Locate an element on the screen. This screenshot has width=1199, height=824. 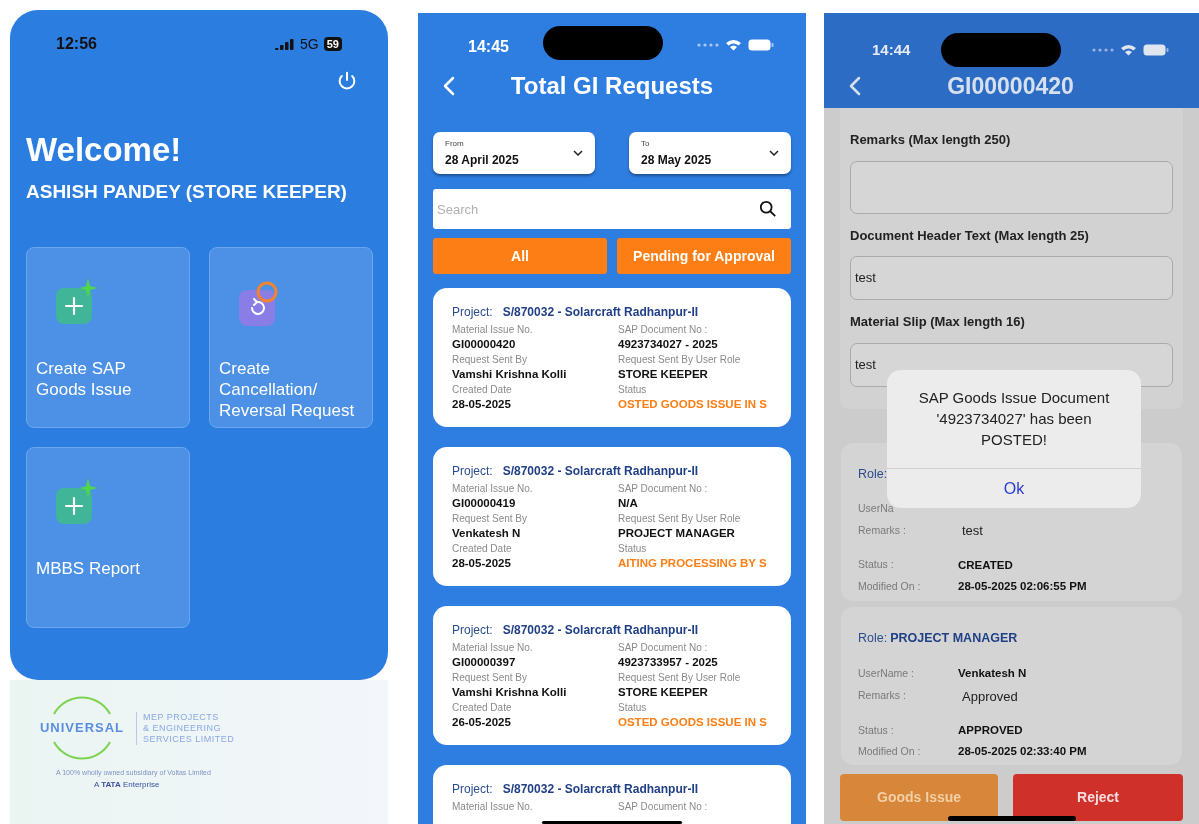
menu-tile: MBBS Report is located at coordinates (108, 537).